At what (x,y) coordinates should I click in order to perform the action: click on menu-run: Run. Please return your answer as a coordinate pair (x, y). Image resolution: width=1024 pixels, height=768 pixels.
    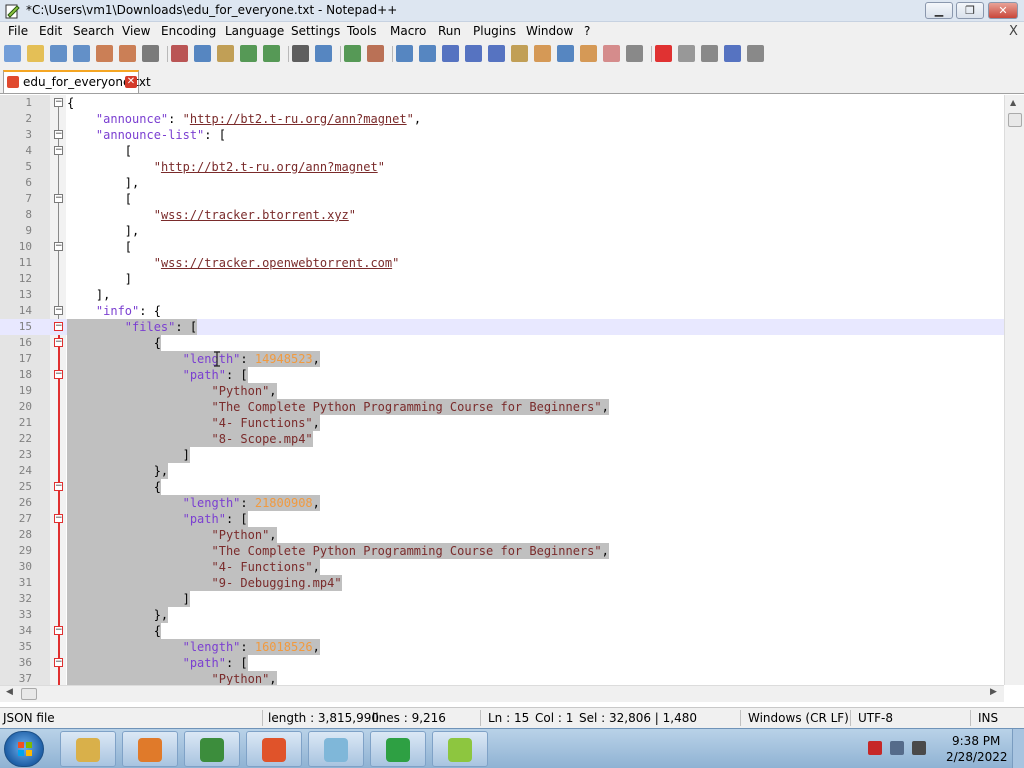
    Looking at the image, I should click on (449, 31).